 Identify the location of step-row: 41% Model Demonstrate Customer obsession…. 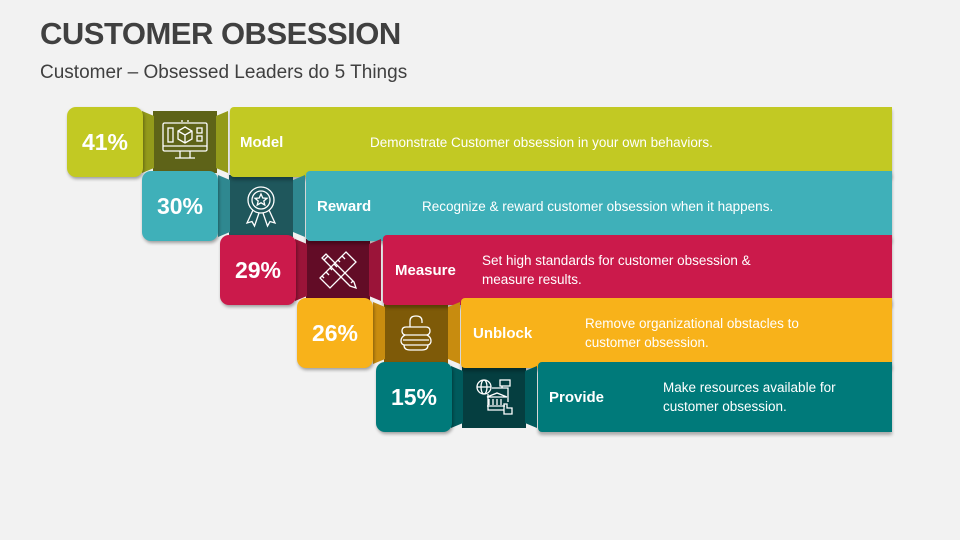
(479, 142).